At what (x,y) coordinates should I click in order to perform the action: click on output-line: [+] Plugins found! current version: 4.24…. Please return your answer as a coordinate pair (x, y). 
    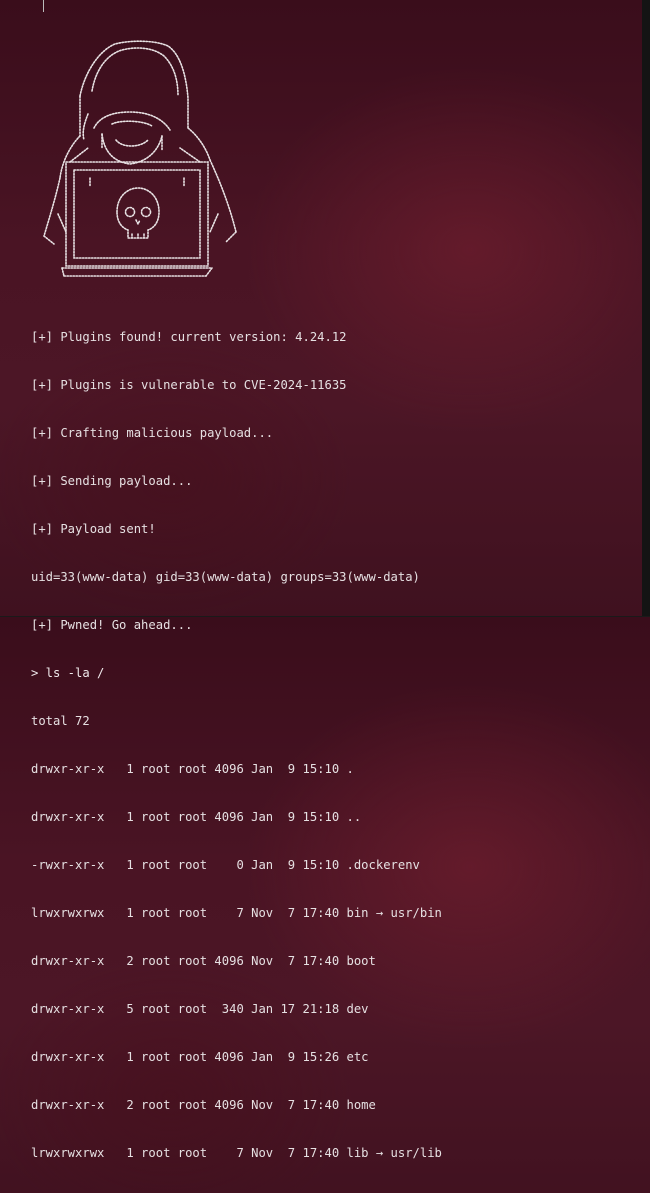
    Looking at the image, I should click on (189, 337).